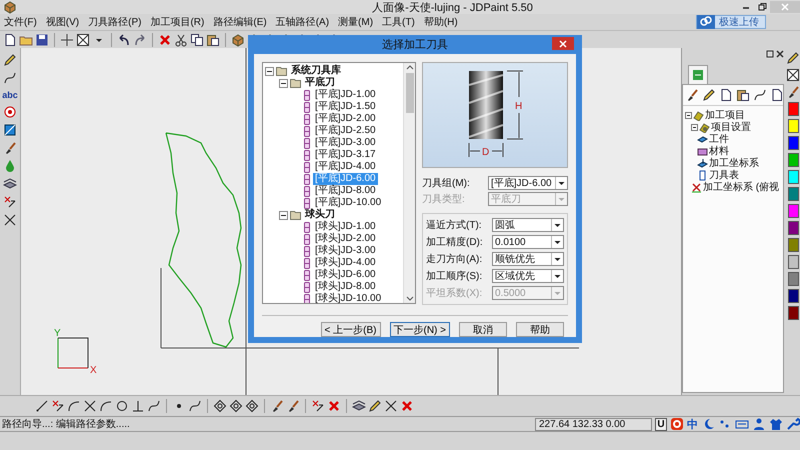  Describe the element at coordinates (316, 71) in the screenshot. I see `tree-item: 系统刀具库` at that location.